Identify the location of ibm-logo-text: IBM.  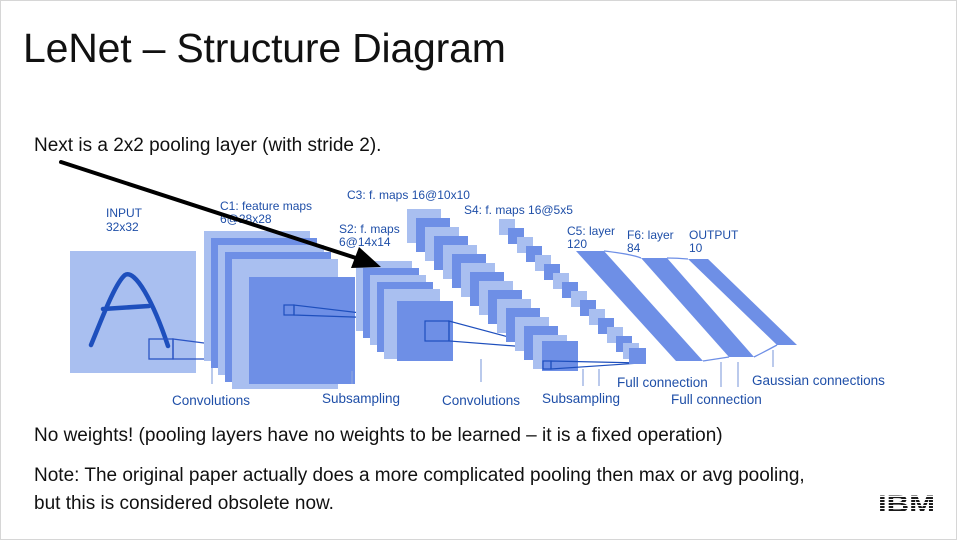
(906, 503).